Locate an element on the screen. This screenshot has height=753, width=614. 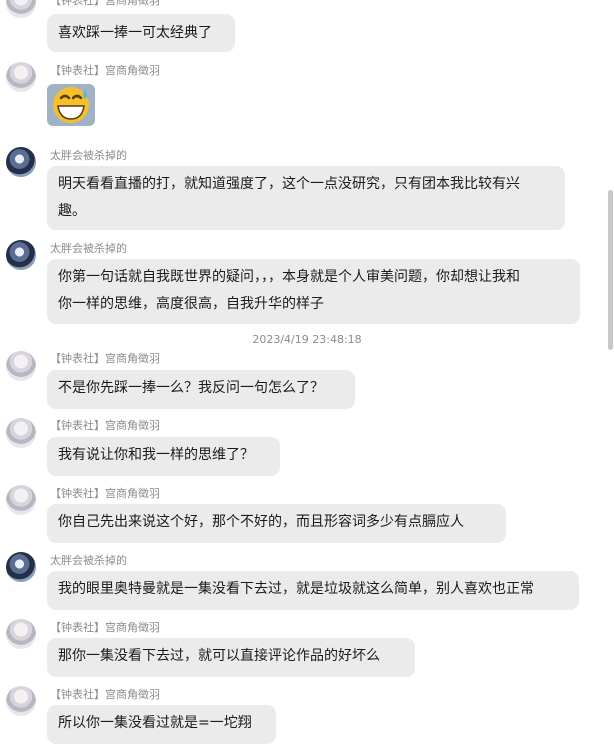
grinning-sweat-emoji-icon is located at coordinates (71, 105).